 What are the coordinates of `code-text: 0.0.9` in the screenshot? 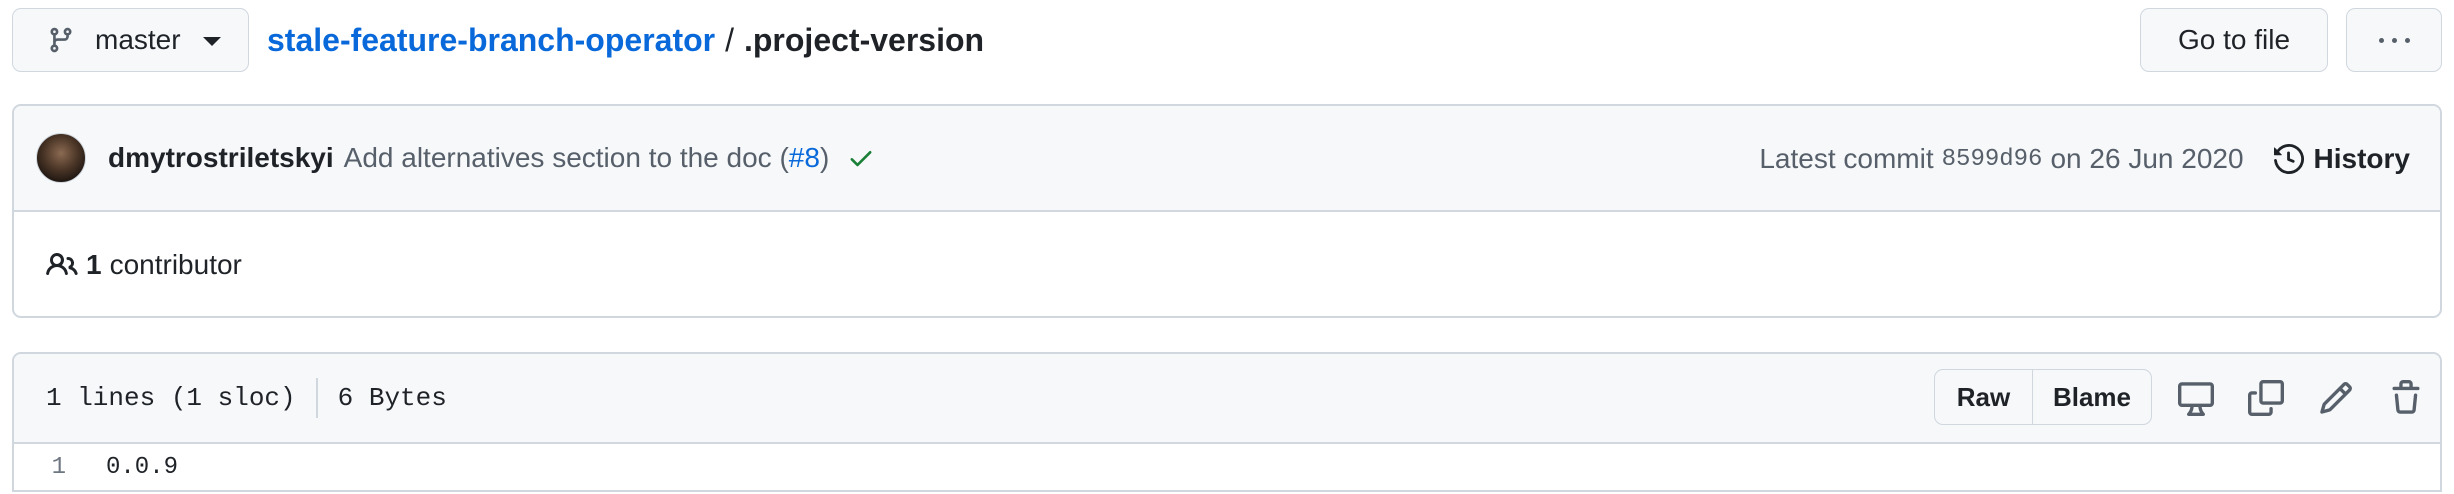 It's located at (142, 467).